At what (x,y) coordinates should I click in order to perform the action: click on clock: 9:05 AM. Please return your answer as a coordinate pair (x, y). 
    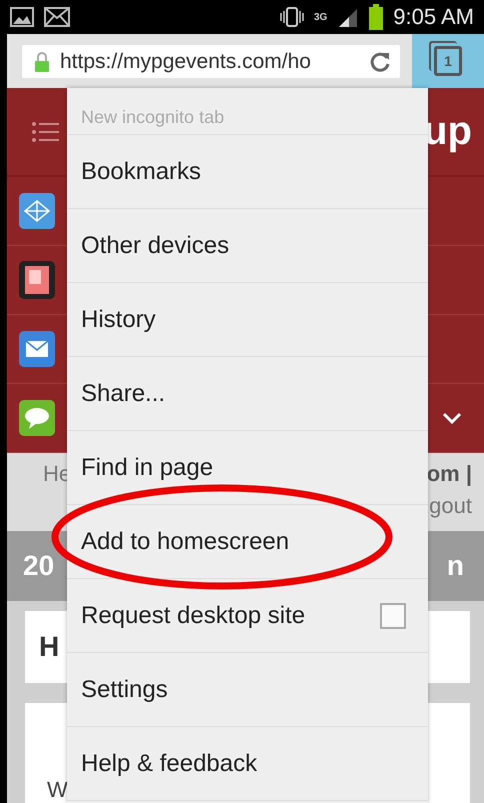
    Looking at the image, I should click on (433, 17).